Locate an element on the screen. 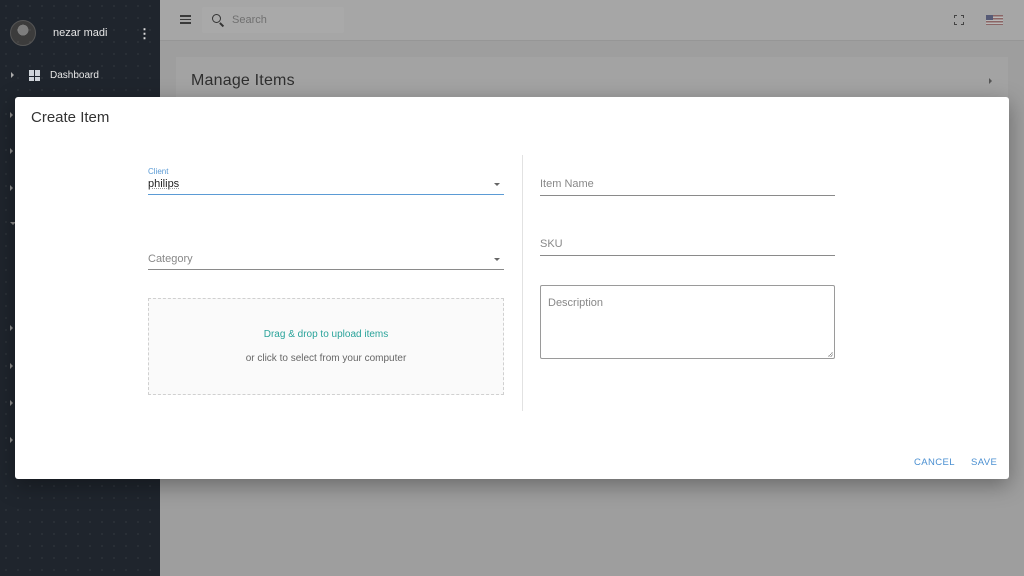 The width and height of the screenshot is (1024, 576). page-title: Manage Items is located at coordinates (243, 80).